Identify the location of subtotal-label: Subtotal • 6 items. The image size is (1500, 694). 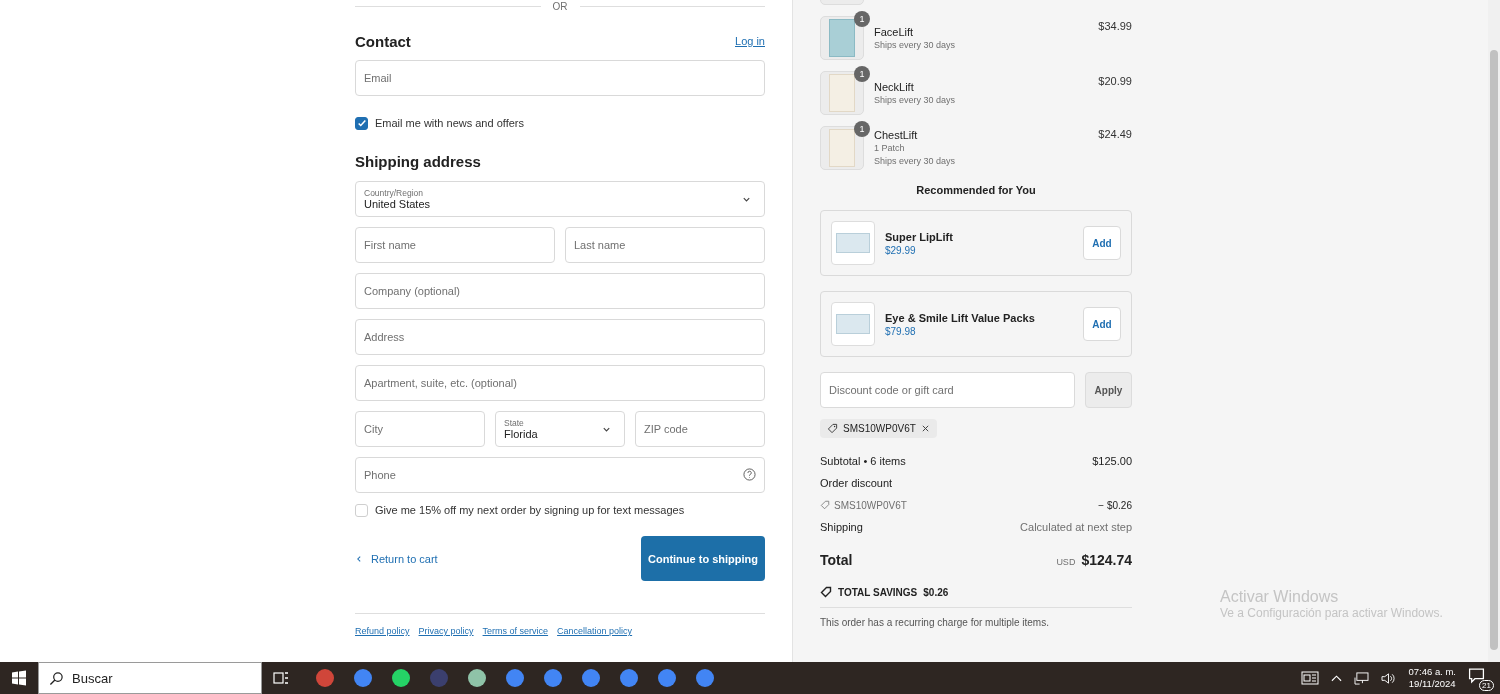
(863, 461).